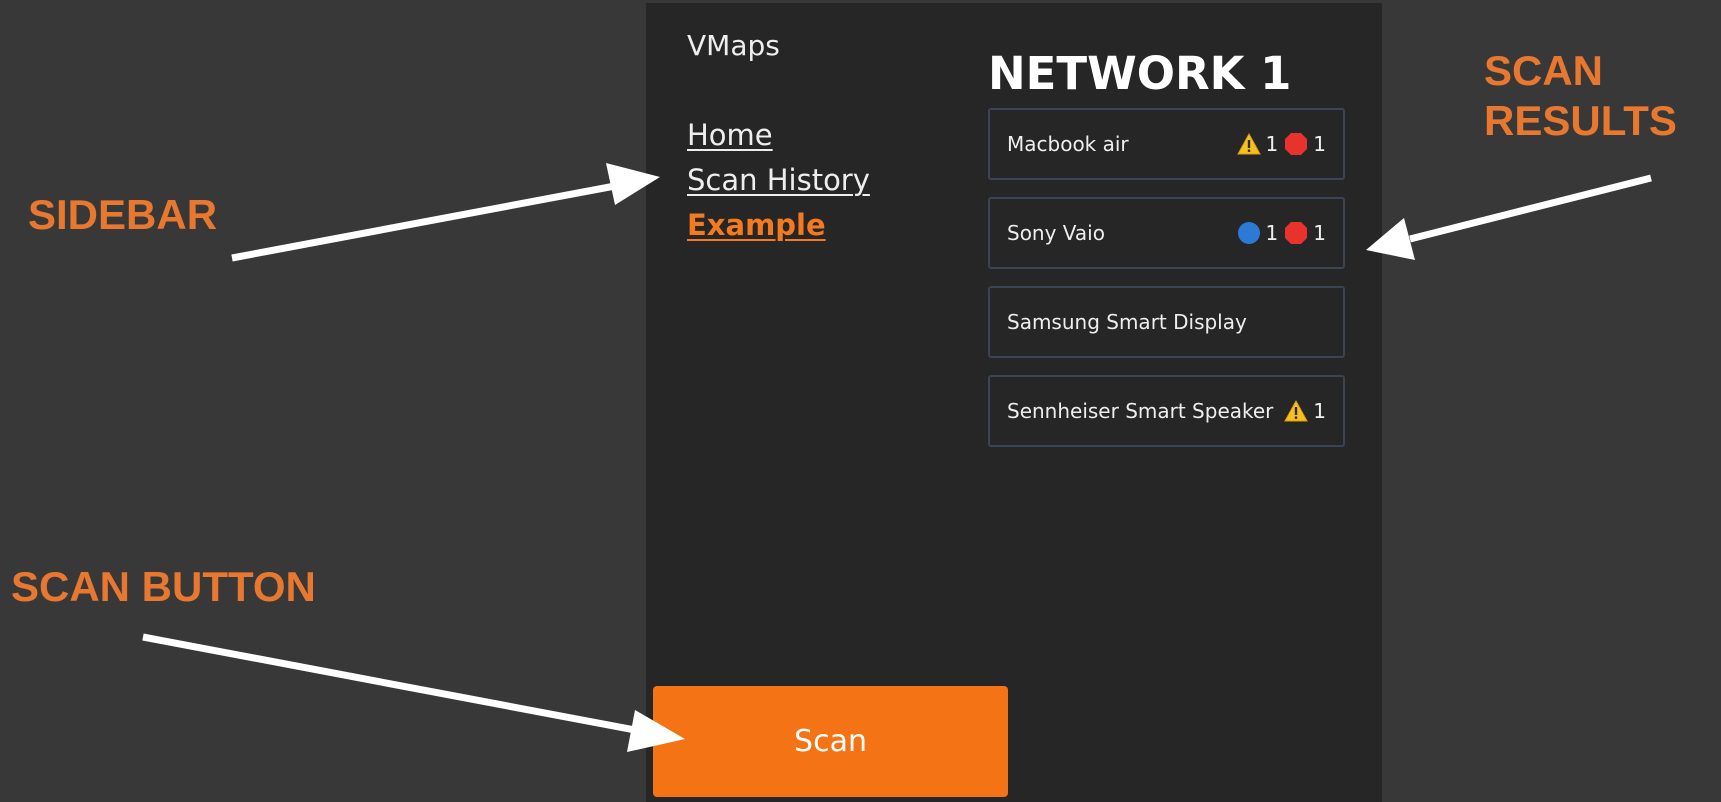 This screenshot has width=1721, height=802. What do you see at coordinates (413, 692) in the screenshot?
I see `scan-button-arrow` at bounding box center [413, 692].